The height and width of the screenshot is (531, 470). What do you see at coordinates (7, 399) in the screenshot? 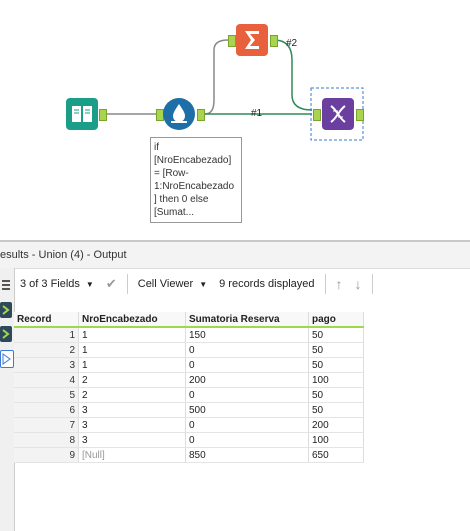
I see `results-side-toolbar` at bounding box center [7, 399].